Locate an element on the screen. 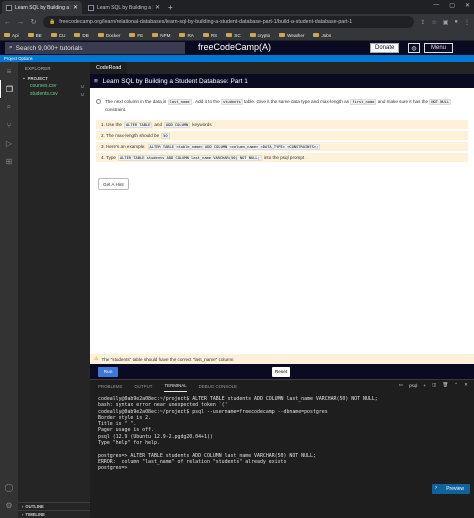 The image size is (474, 518). new-tab-icon: + is located at coordinates (170, 7).